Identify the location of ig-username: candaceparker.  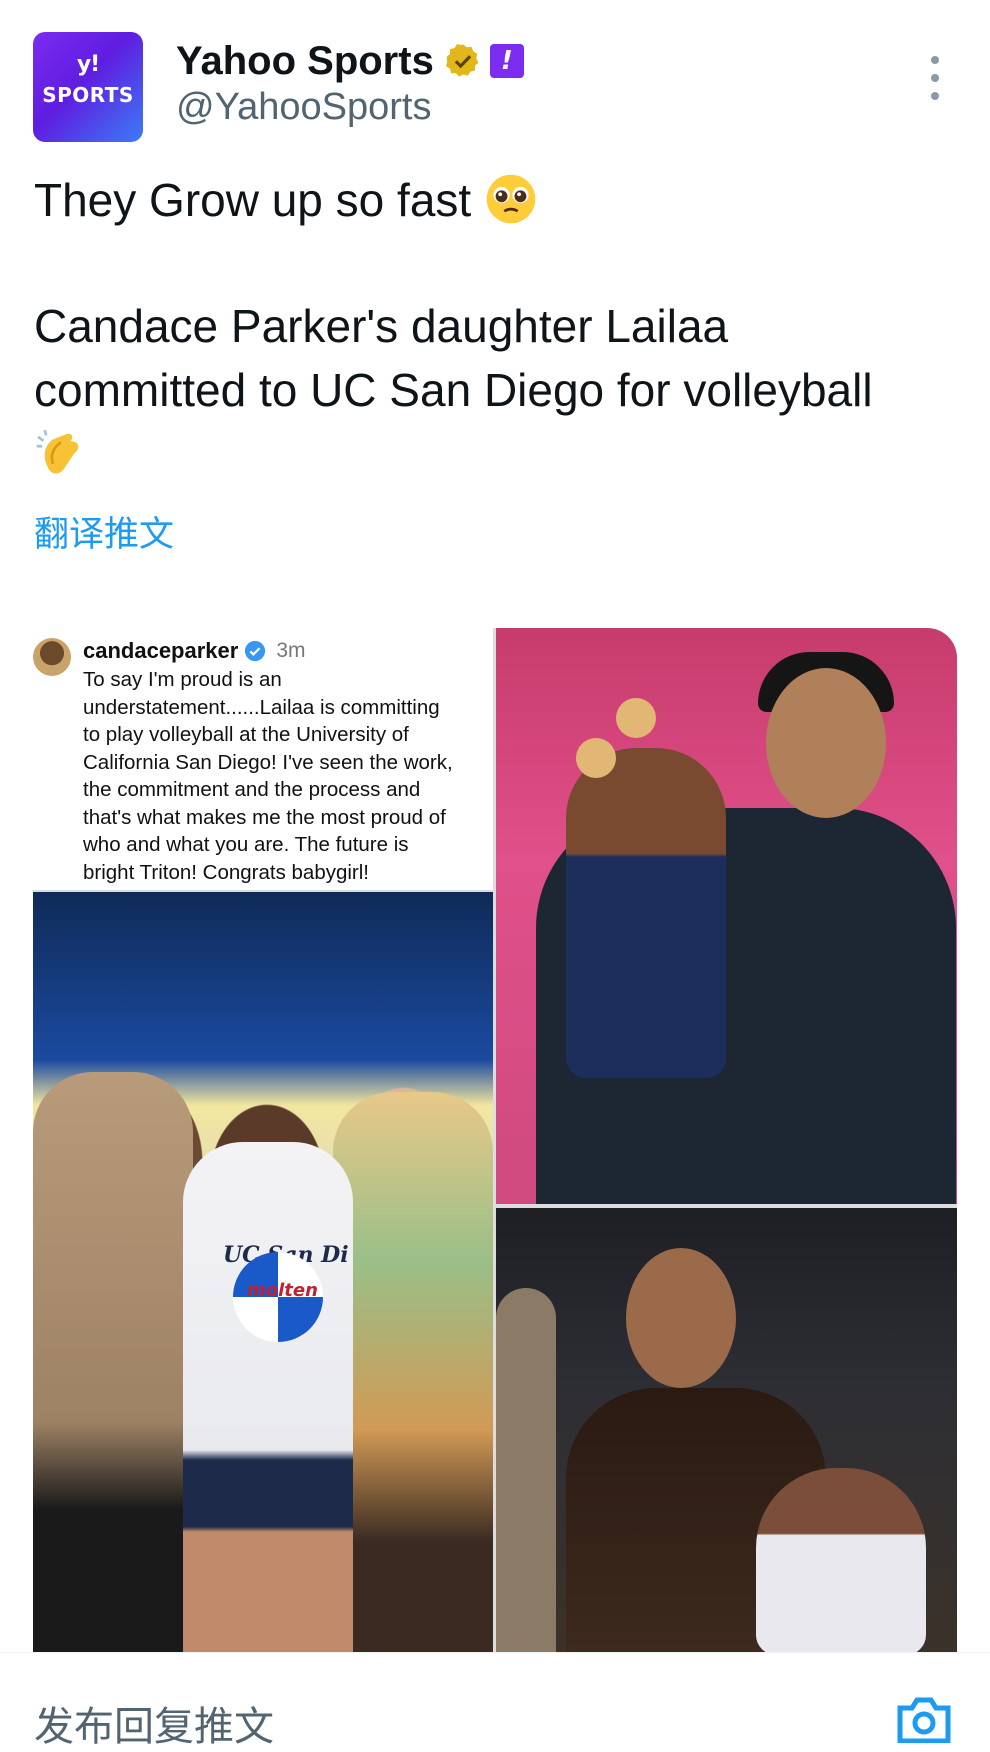
(161, 650).